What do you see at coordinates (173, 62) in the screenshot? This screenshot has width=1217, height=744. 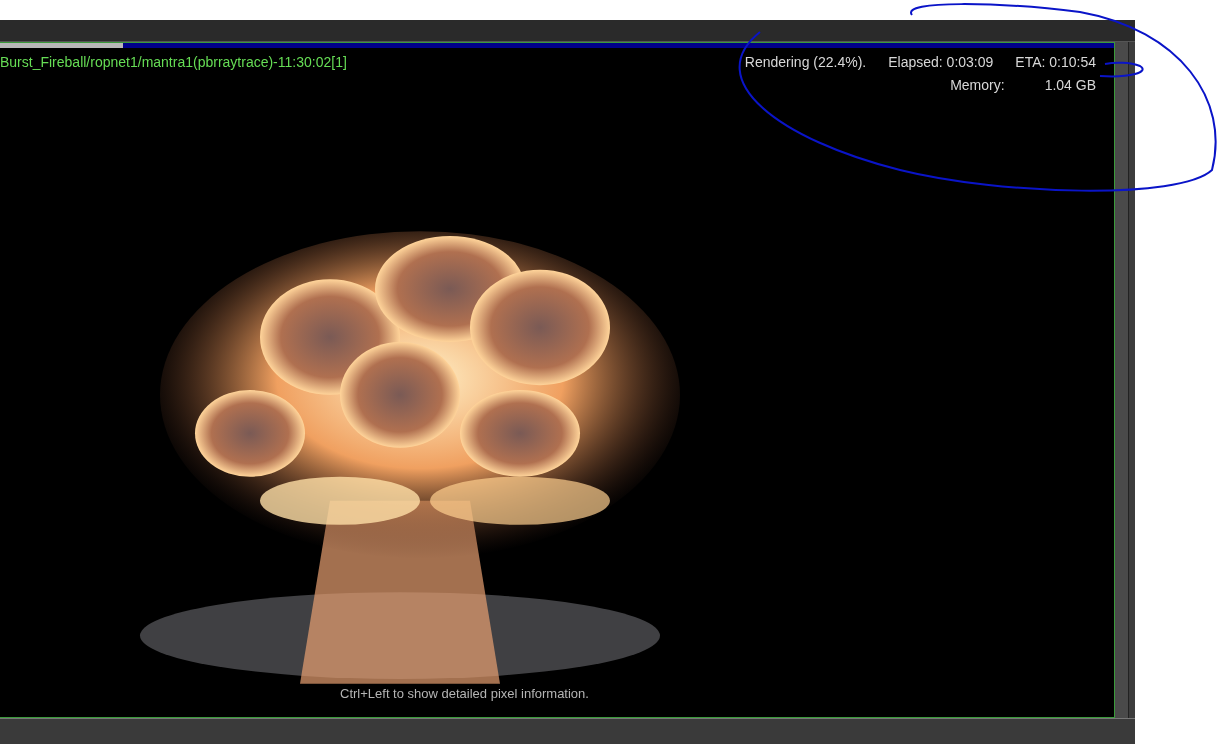 I see `render-title: Burst_Fireball/ropnet1/mantra1(pbrraytrace)-11:30:02[1]` at bounding box center [173, 62].